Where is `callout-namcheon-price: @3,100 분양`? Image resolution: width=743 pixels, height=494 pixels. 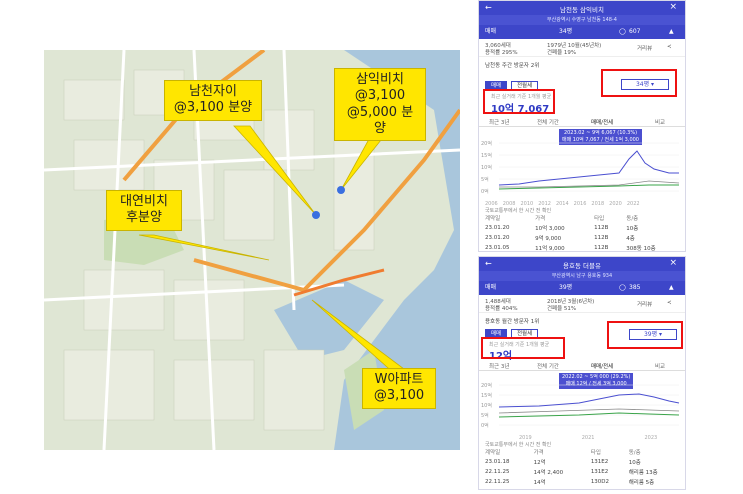 callout-namcheon-price: @3,100 분양 is located at coordinates (213, 108).